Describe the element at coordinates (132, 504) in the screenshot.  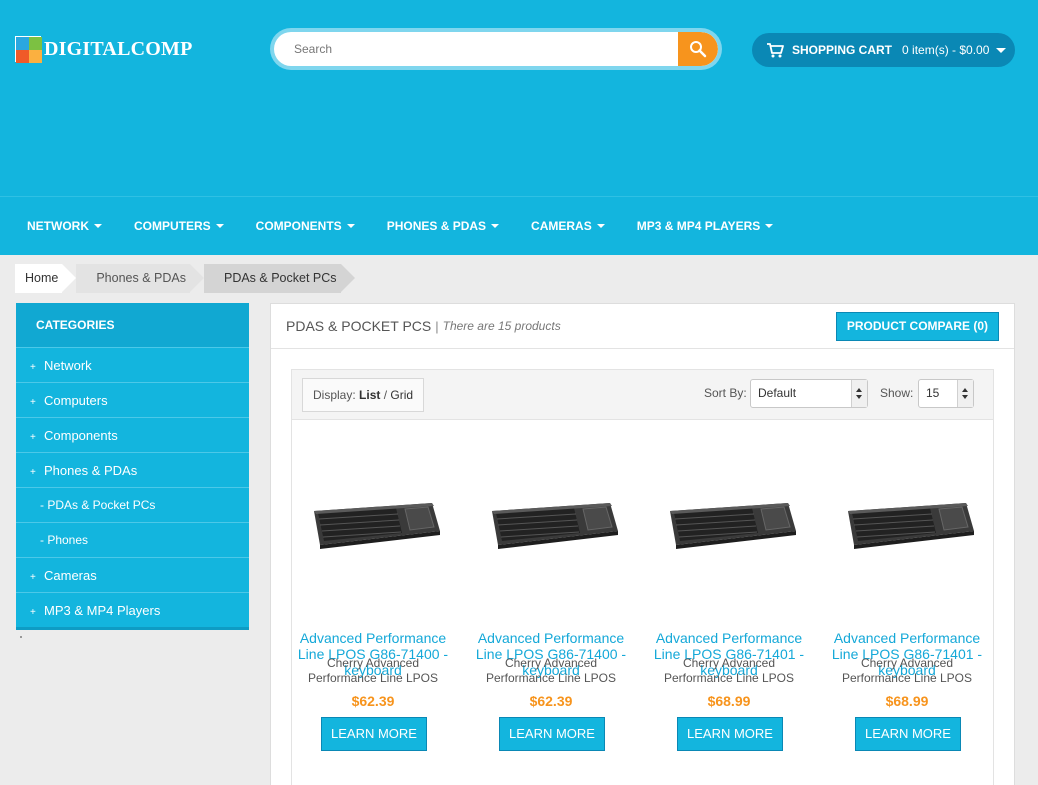
I see `category-pdas-pocket-pcs: - PDAs & Pocket PCs` at that location.